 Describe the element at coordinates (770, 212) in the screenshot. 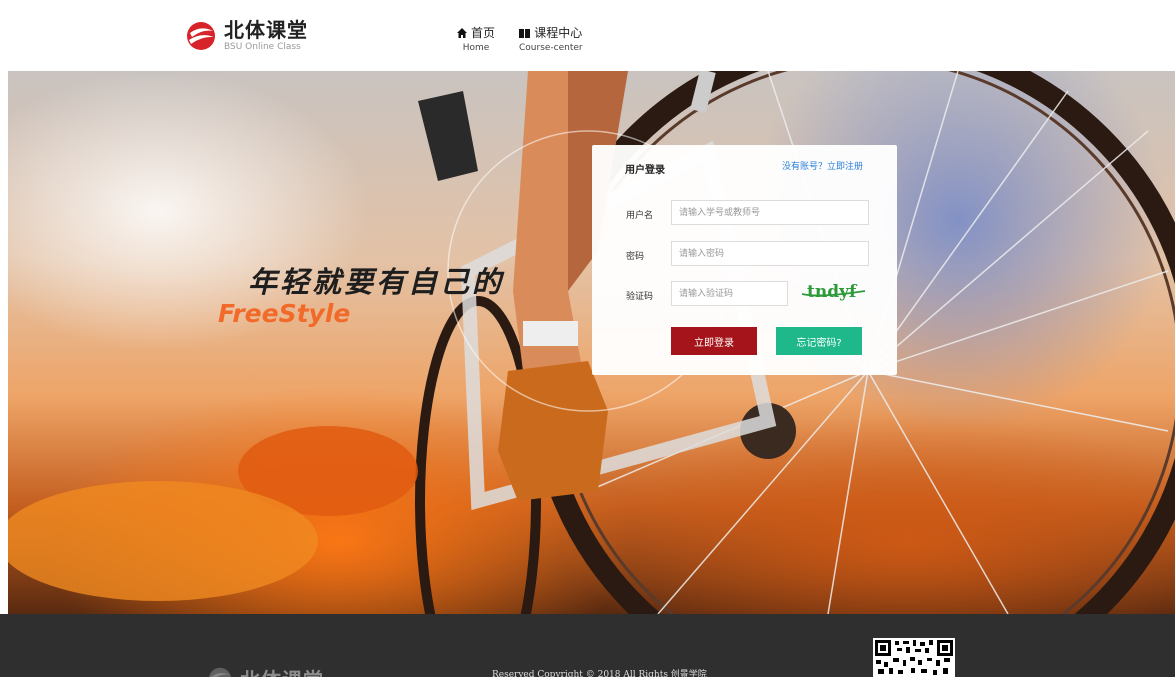

I see `username-input` at that location.